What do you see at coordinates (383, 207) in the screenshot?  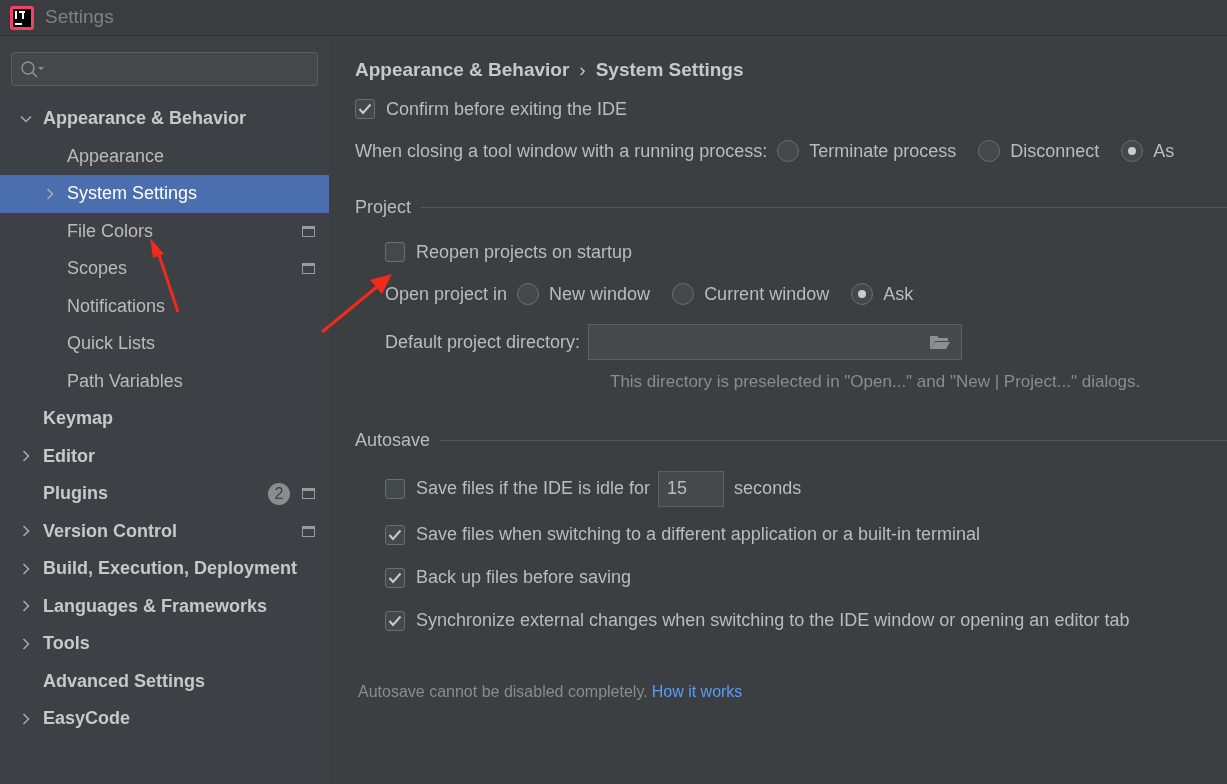 I see `section-title: Project` at bounding box center [383, 207].